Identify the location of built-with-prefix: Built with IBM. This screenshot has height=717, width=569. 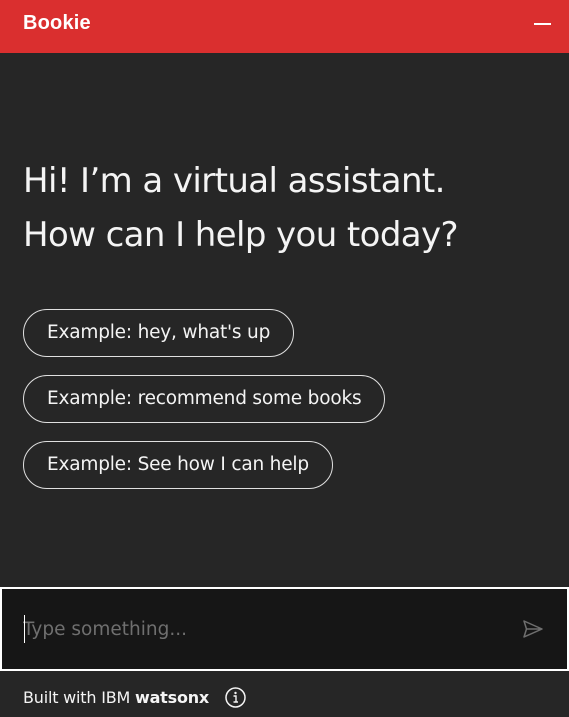
(77, 697).